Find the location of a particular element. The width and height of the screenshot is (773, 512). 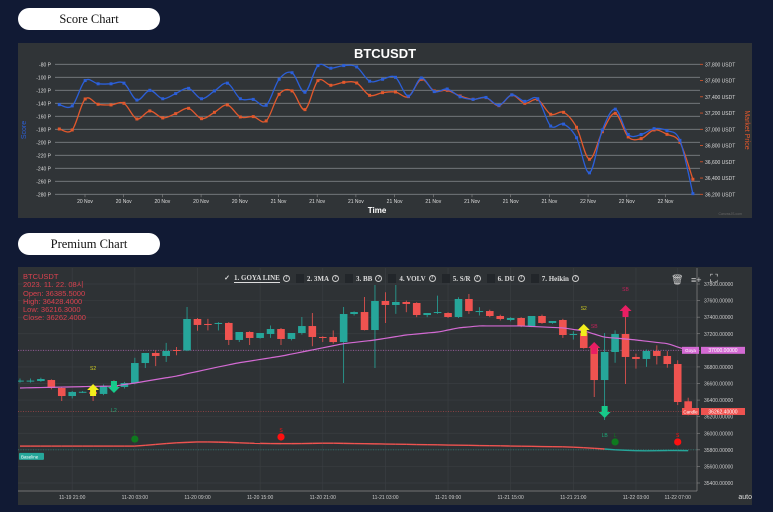

fullscreen-icon: ⛶ is located at coordinates (714, 279).